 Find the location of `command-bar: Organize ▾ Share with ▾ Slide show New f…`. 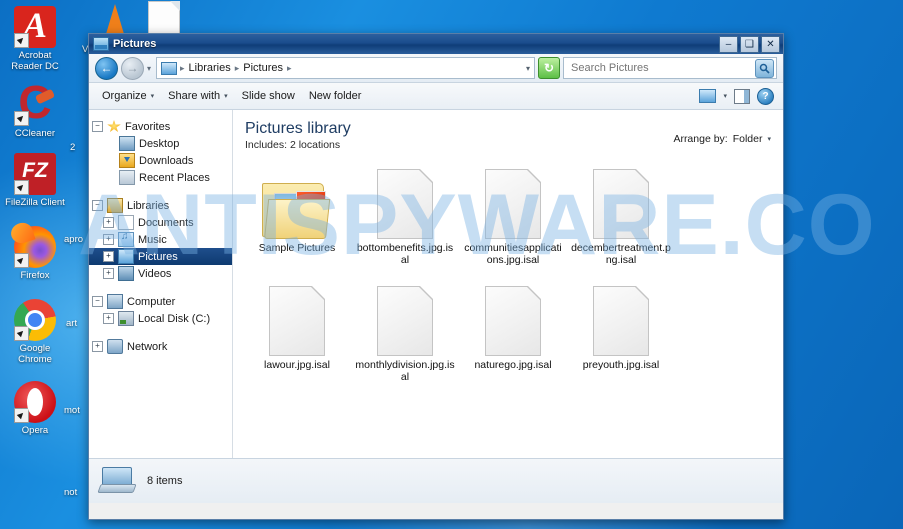

command-bar: Organize ▾ Share with ▾ Slide show New f… is located at coordinates (436, 96).